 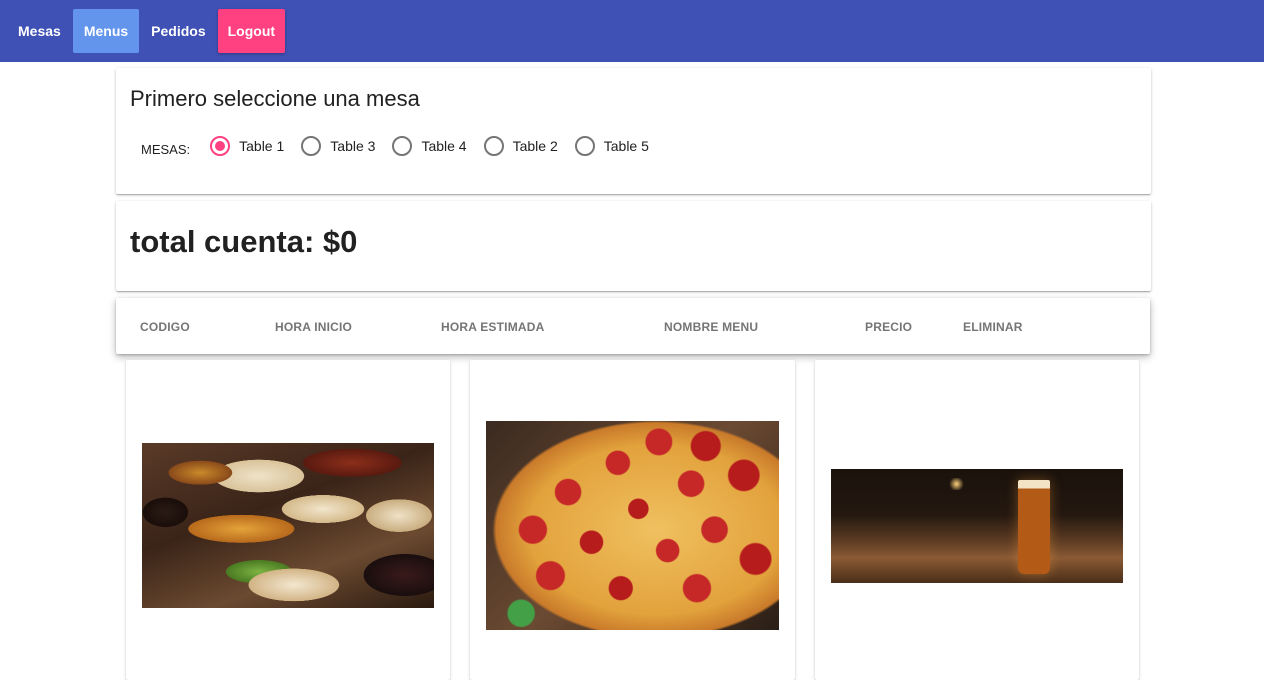 What do you see at coordinates (220, 146) in the screenshot?
I see `radio-checked-icon` at bounding box center [220, 146].